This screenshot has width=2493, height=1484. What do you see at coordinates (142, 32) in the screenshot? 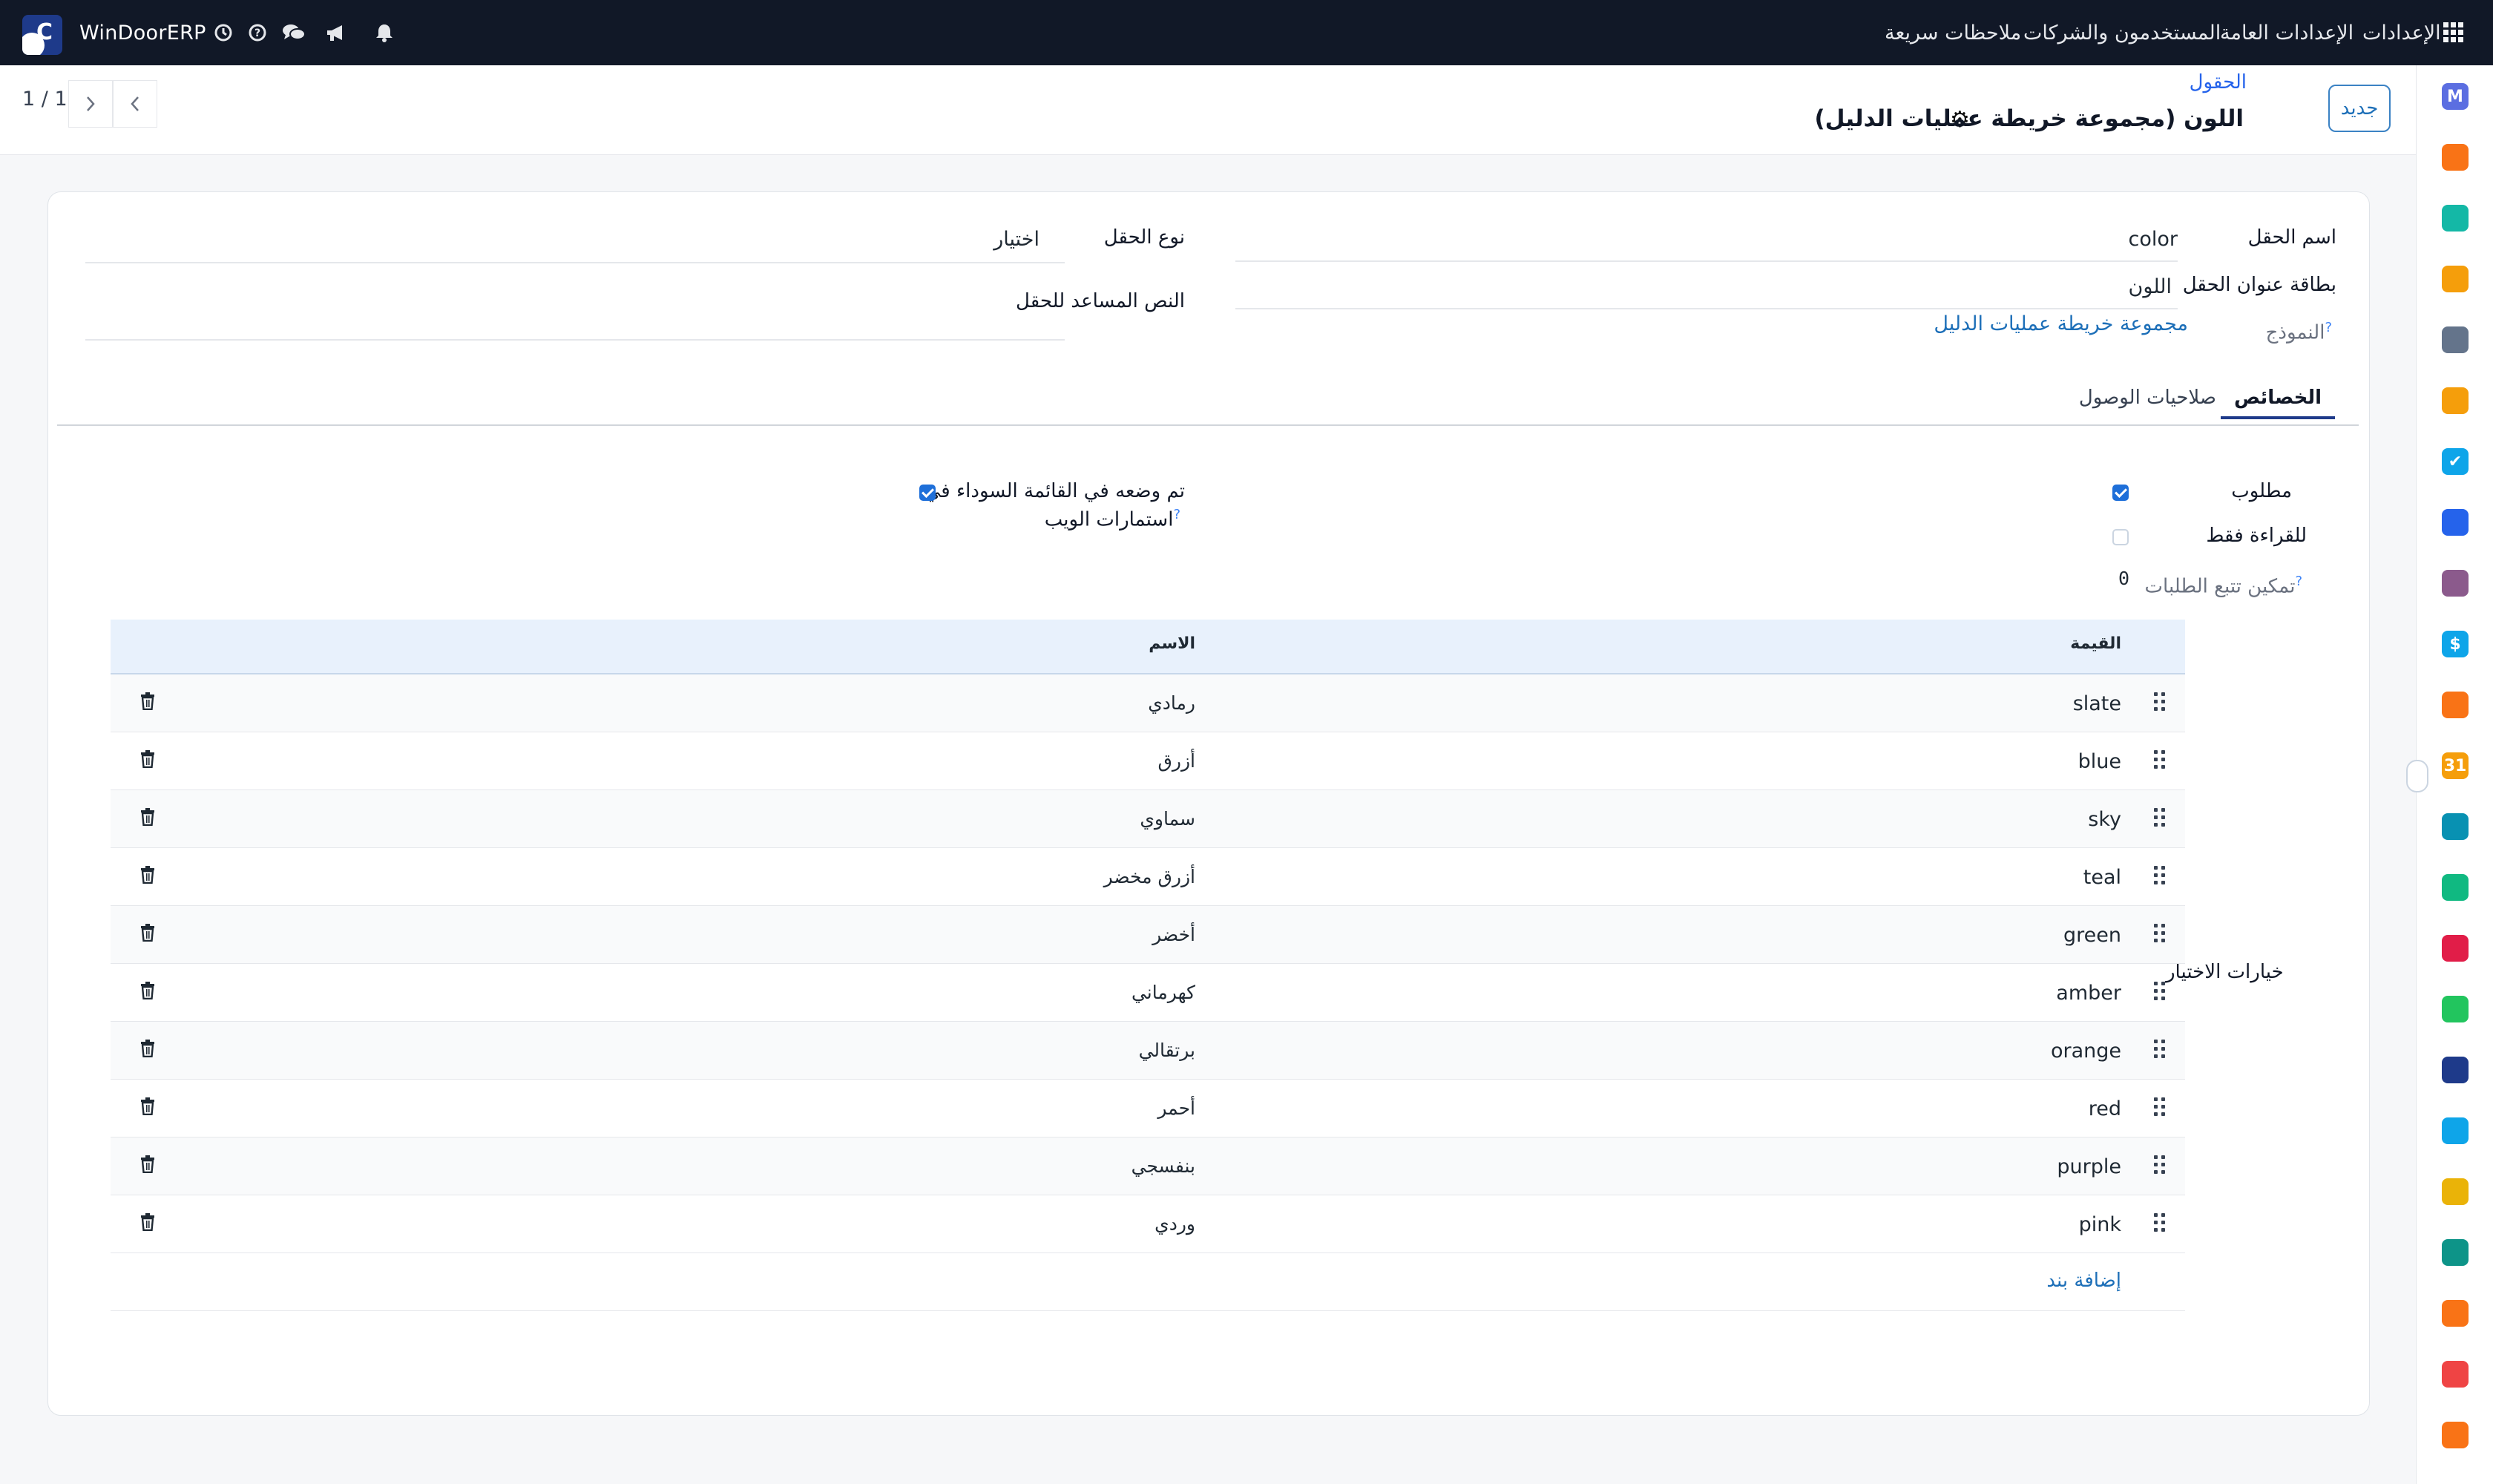
I see `app-name: WinDoorERP` at bounding box center [142, 32].